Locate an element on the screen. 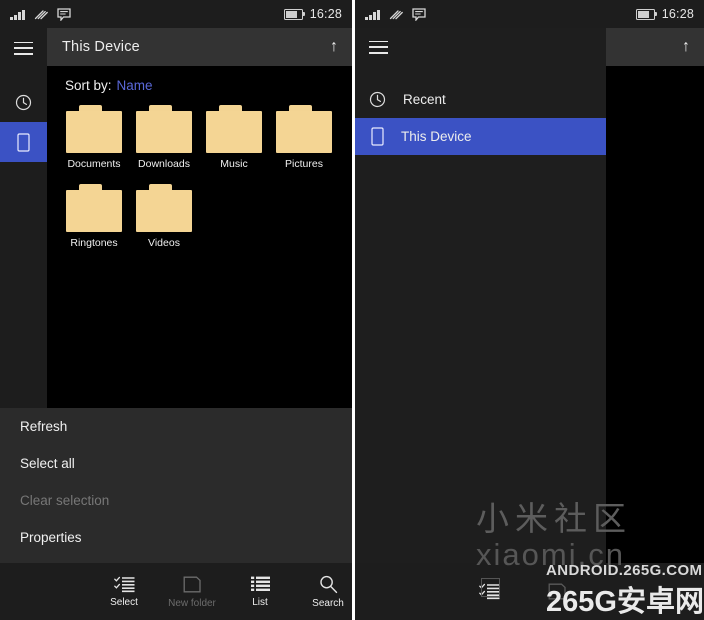 The height and width of the screenshot is (620, 704). folder-label: Videos is located at coordinates (164, 243).